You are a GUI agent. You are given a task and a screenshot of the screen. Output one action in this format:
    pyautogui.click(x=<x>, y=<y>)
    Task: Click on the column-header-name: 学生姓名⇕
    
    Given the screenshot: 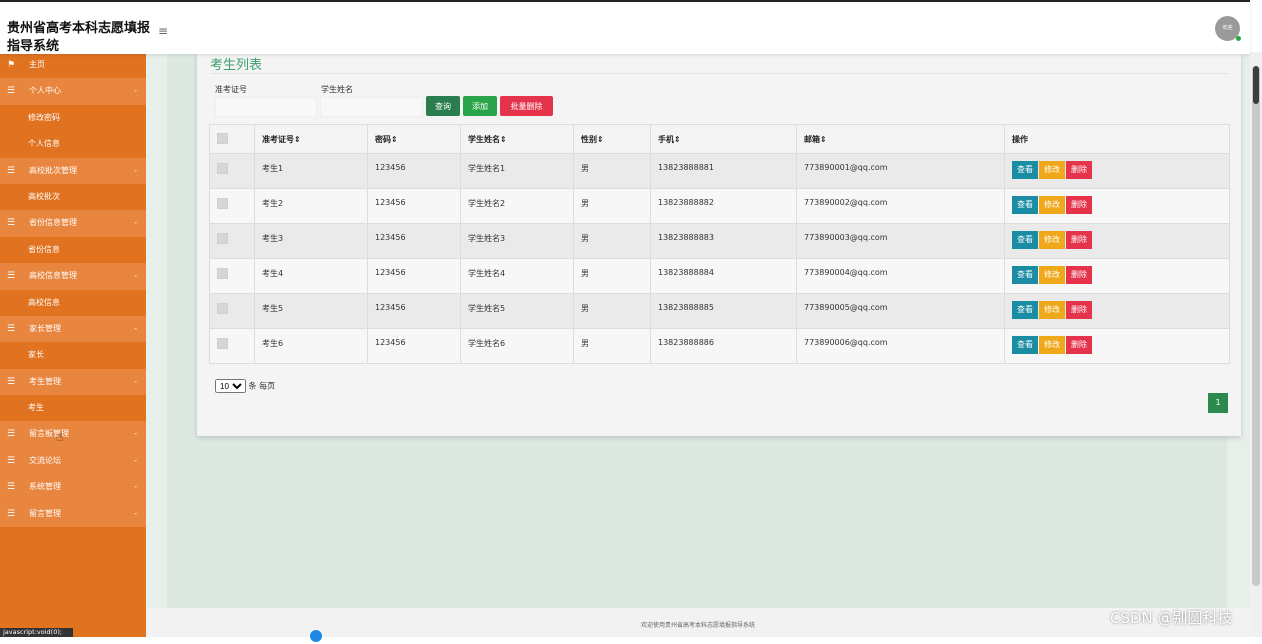 What is the action you would take?
    pyautogui.click(x=517, y=139)
    